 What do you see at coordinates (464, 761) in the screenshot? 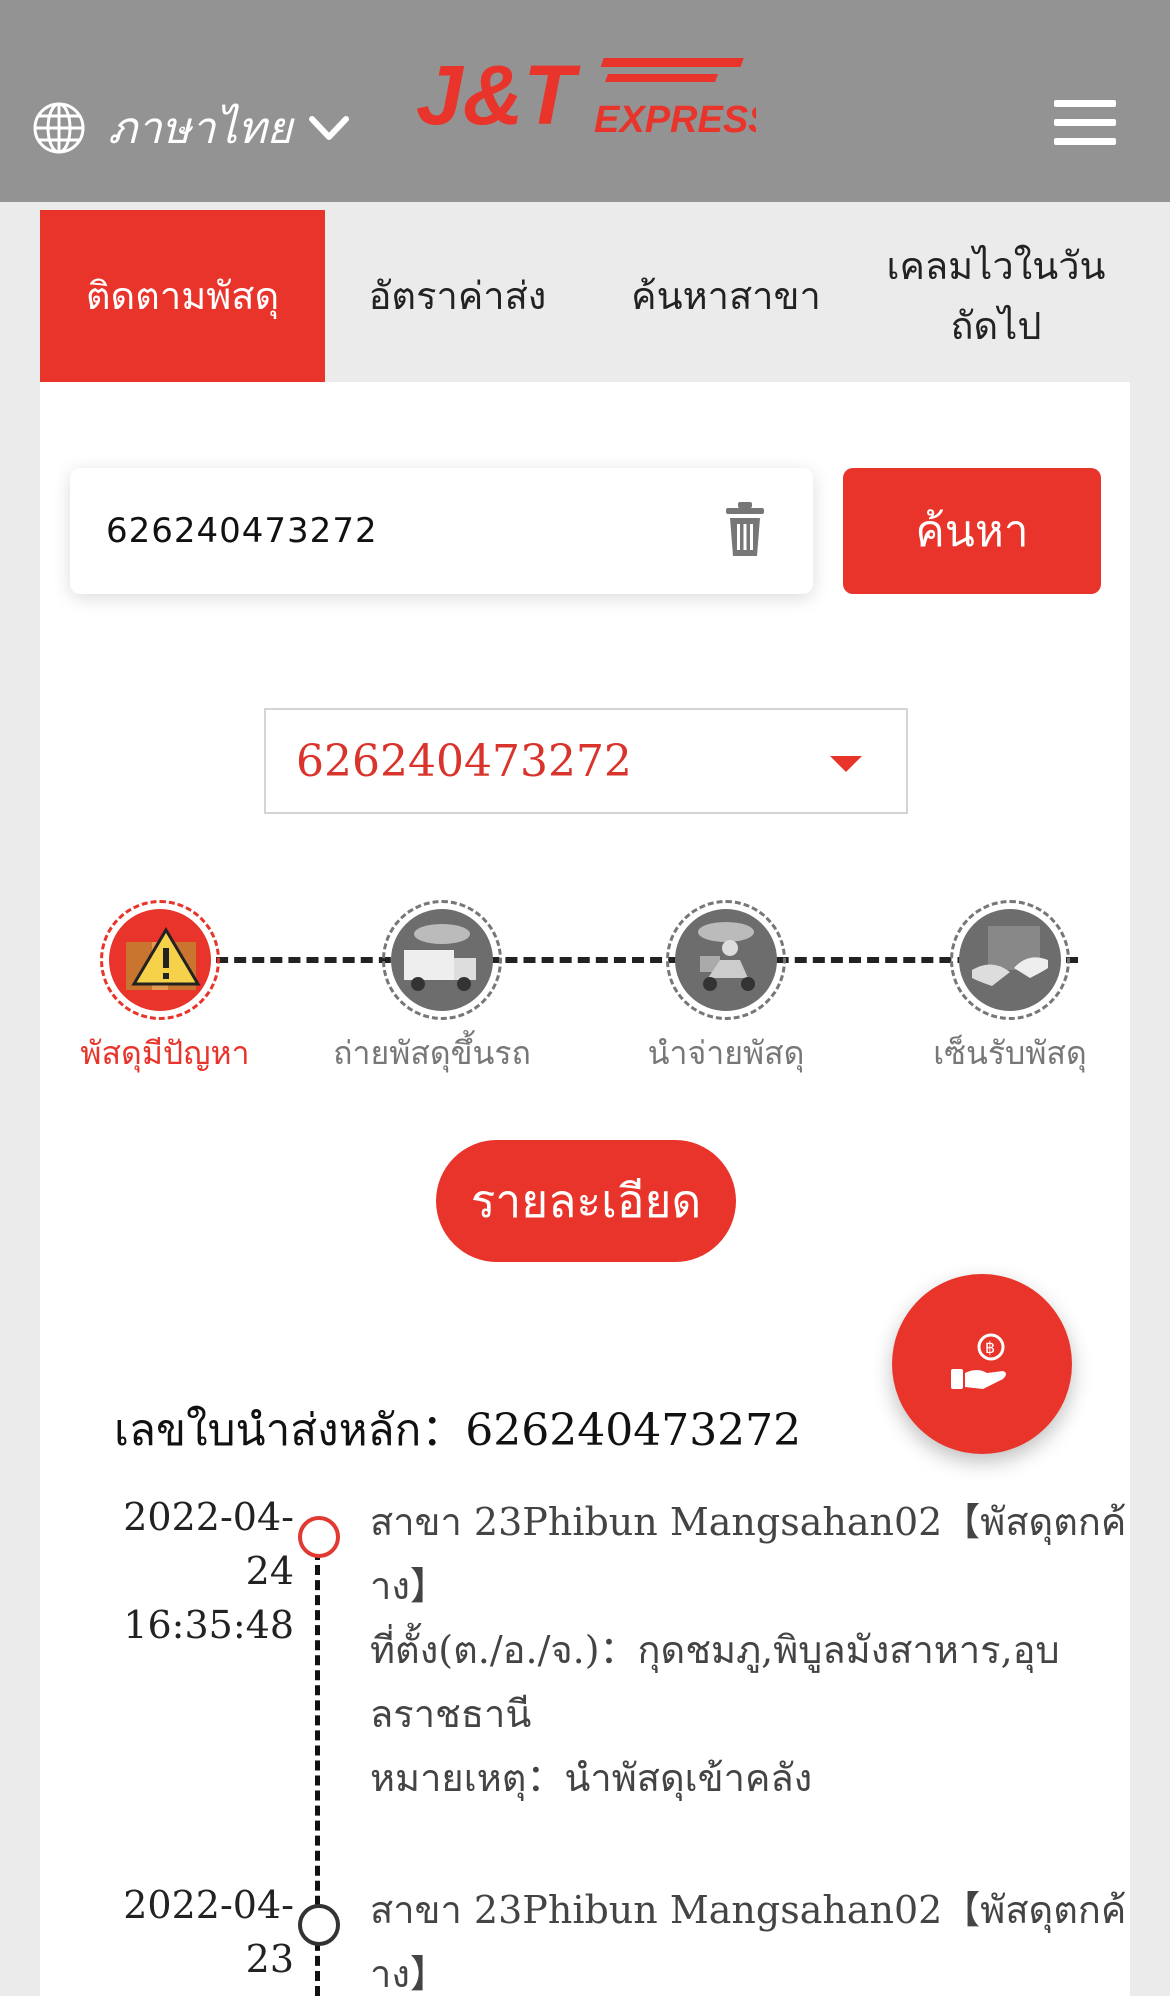
I see `selected-tracking-number: 626240473272` at bounding box center [464, 761].